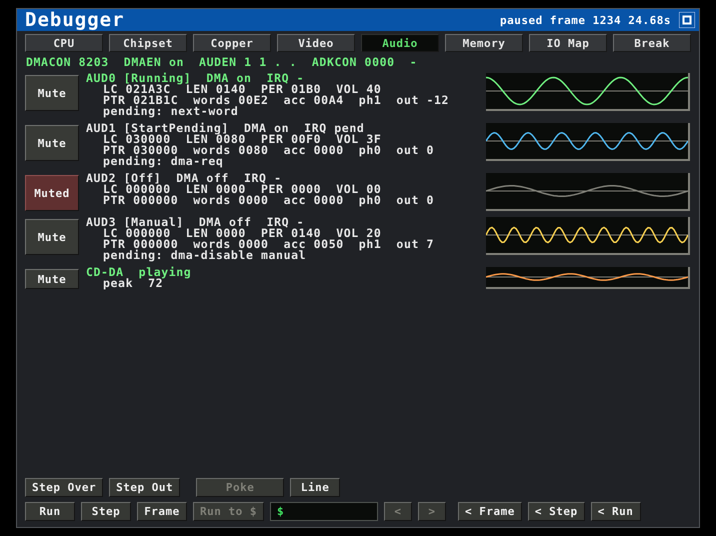 This screenshot has width=716, height=536. Describe the element at coordinates (242, 233) in the screenshot. I see `channel-detail: LC 000000 LEN 0000 PER 0140 VOL 20` at that location.